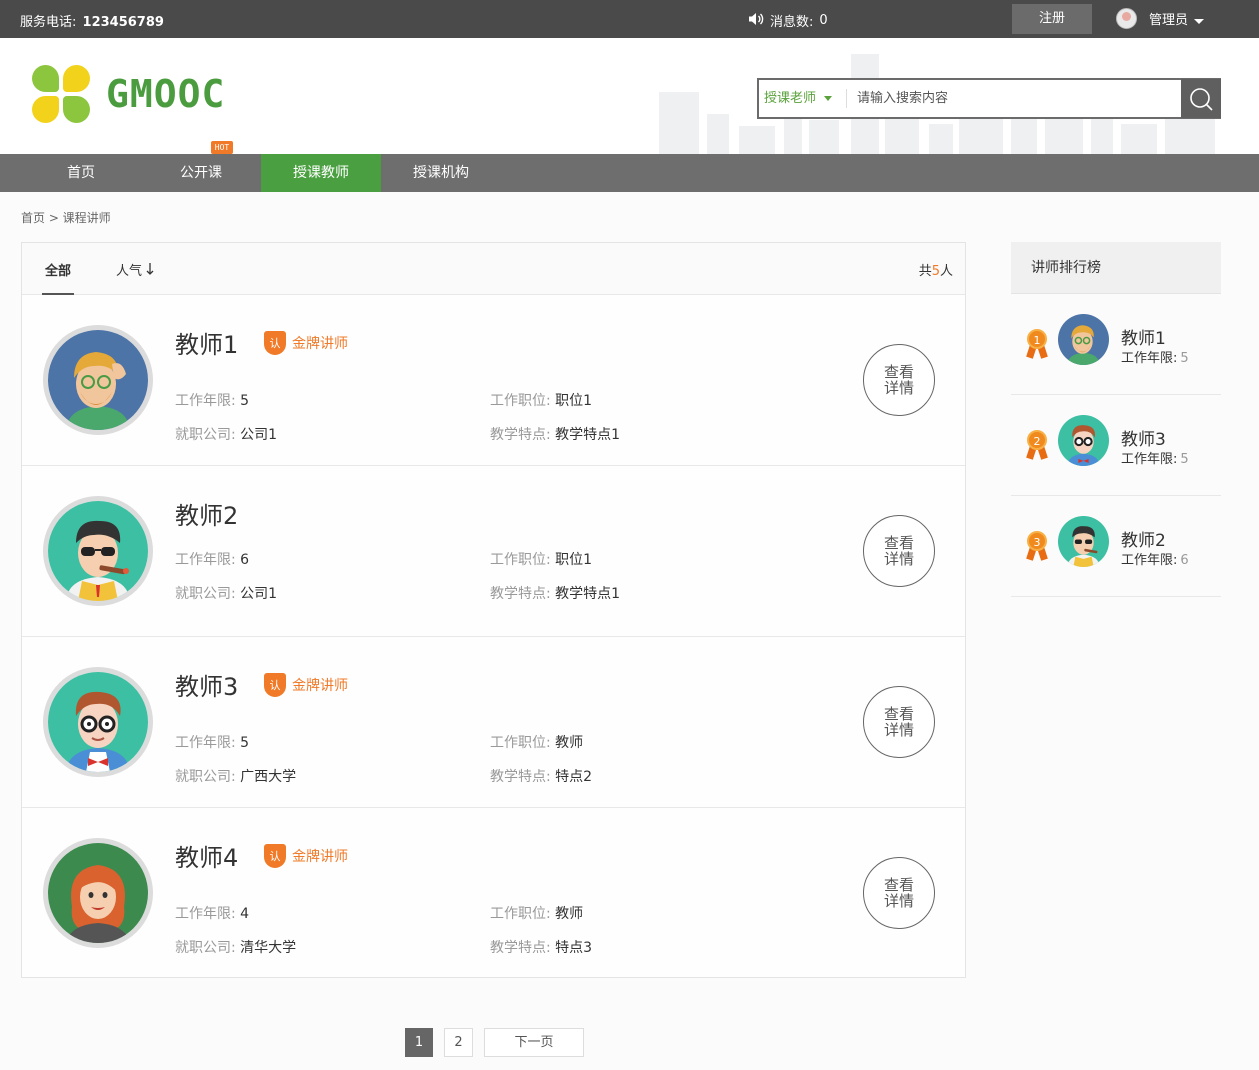  Describe the element at coordinates (1126, 18) in the screenshot. I see `user-avatar` at that location.